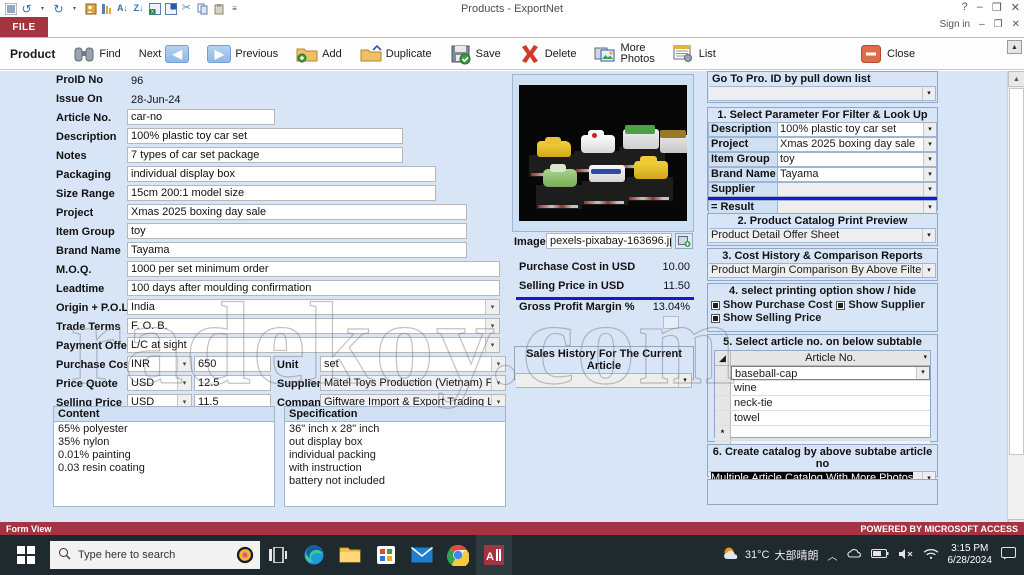 This screenshot has width=1024, height=575. What do you see at coordinates (854, 555) in the screenshot?
I see `onedrive-icon` at bounding box center [854, 555].